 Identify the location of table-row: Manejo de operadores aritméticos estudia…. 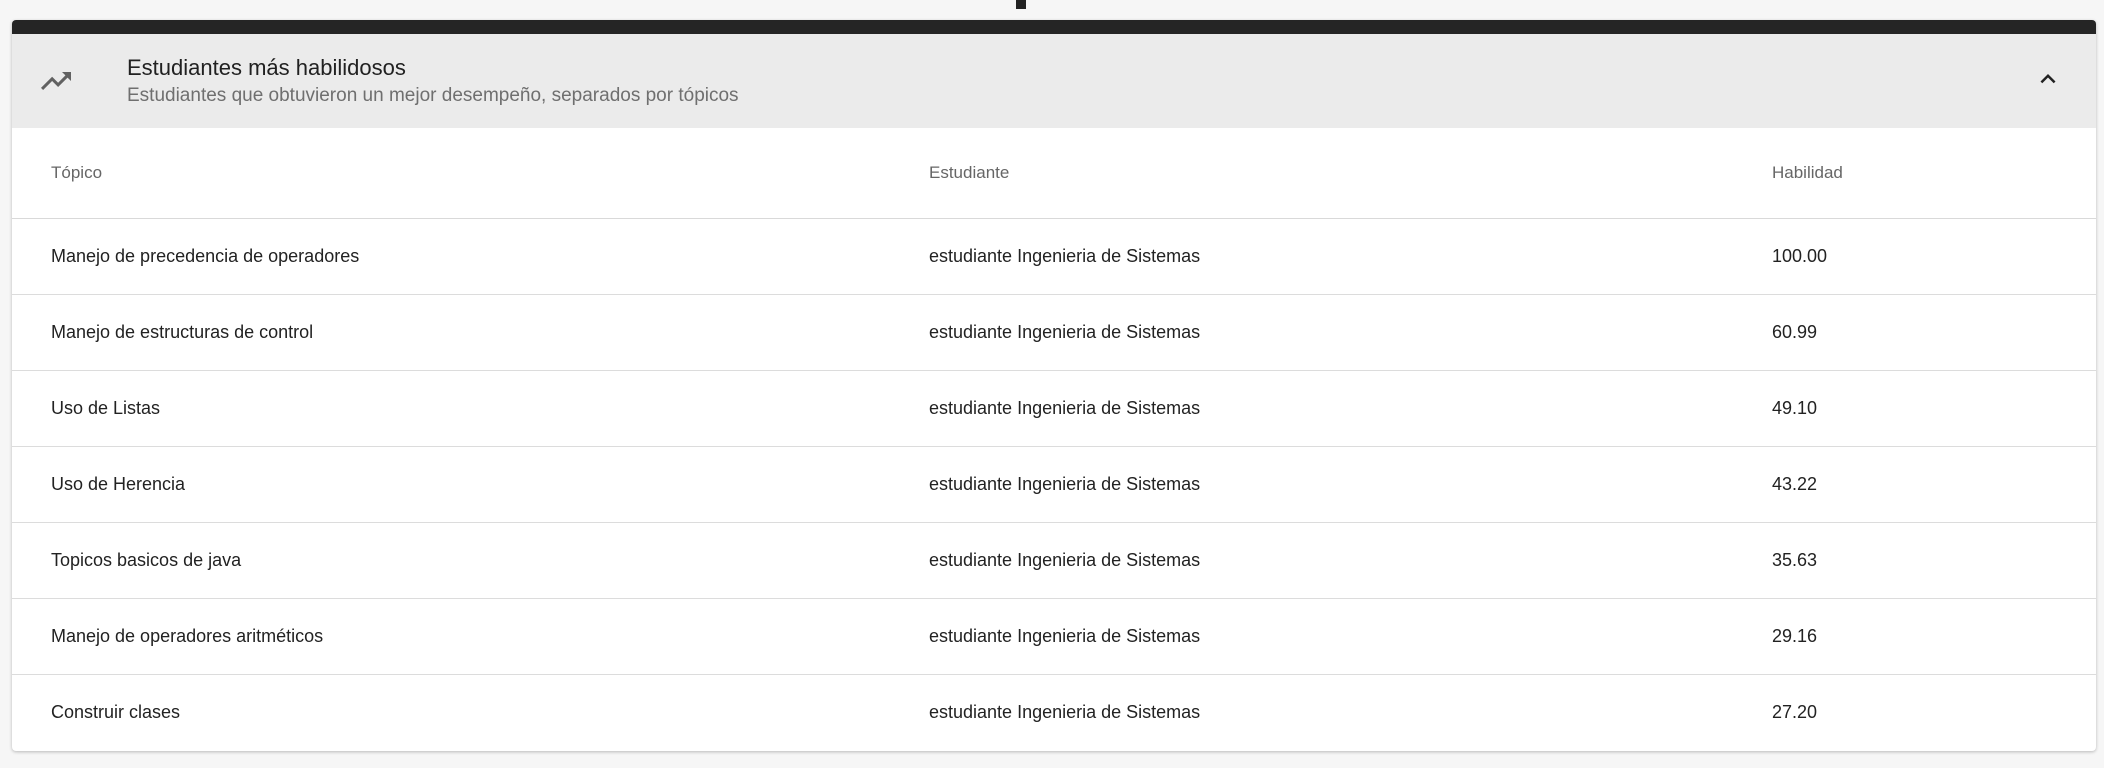
(1054, 636).